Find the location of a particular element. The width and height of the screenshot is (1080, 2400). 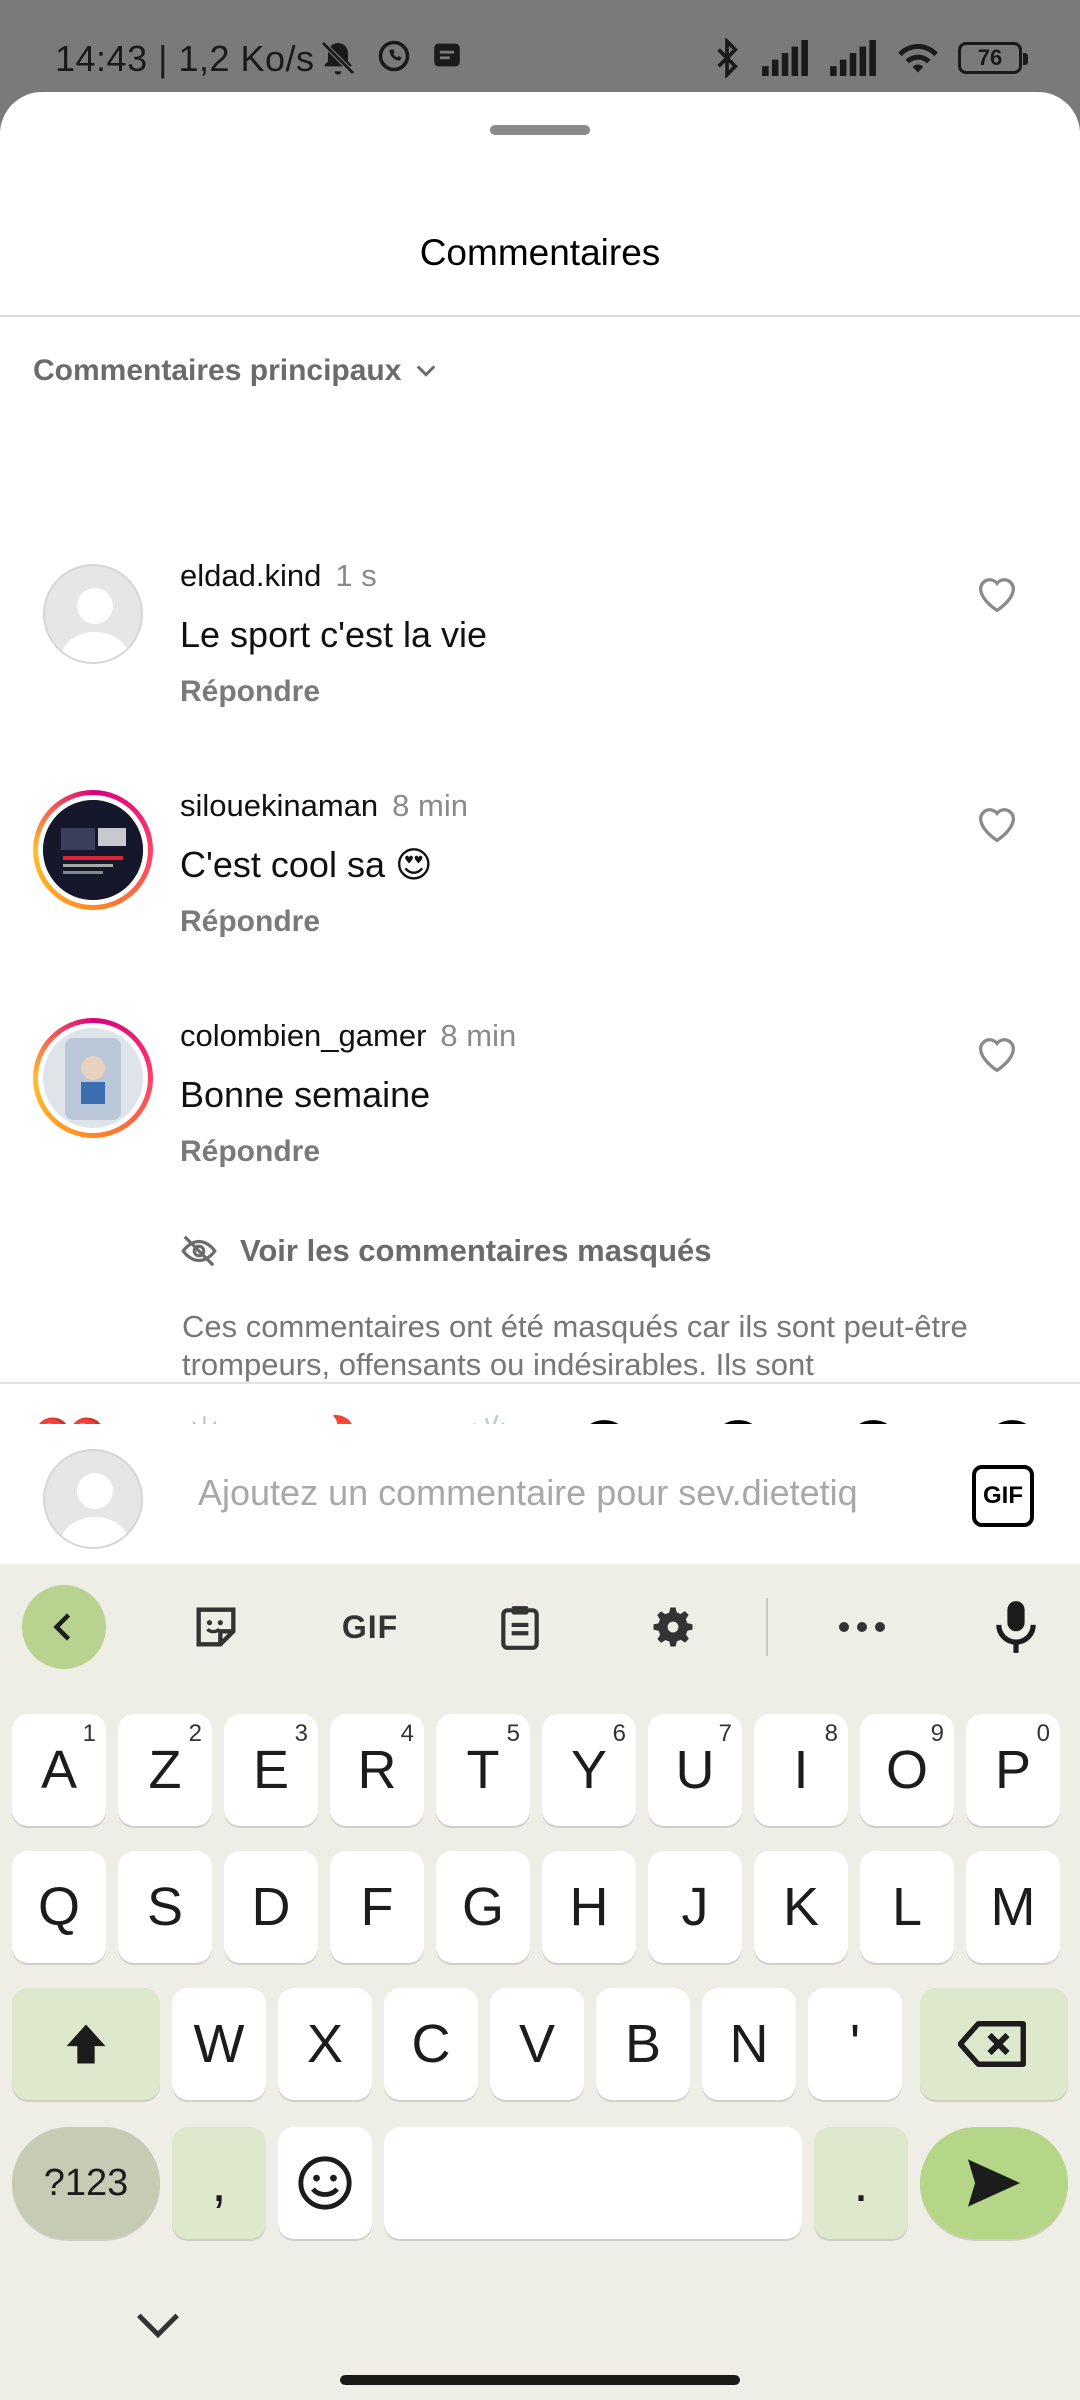

wifi-icon is located at coordinates (918, 58).